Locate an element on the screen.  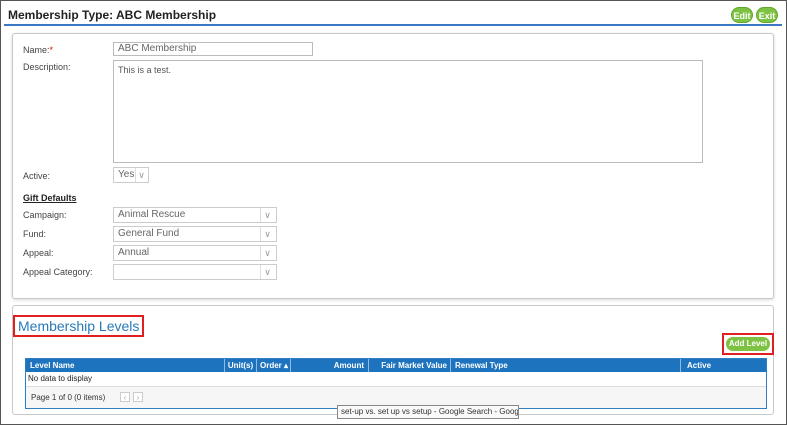
column-order-label: Order is located at coordinates (271, 365).